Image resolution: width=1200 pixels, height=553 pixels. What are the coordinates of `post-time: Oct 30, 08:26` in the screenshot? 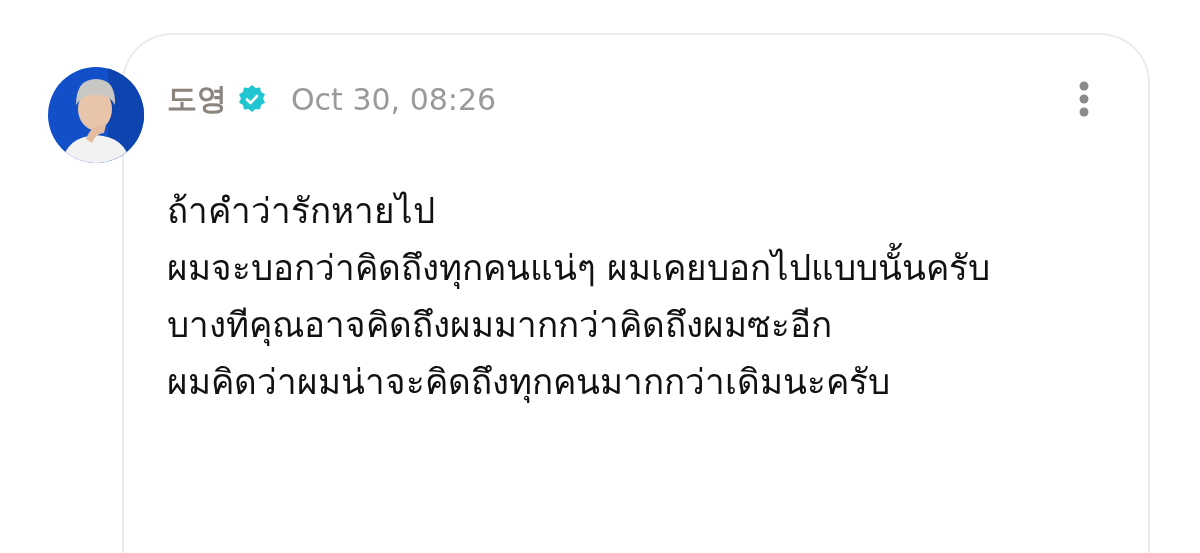 It's located at (394, 99).